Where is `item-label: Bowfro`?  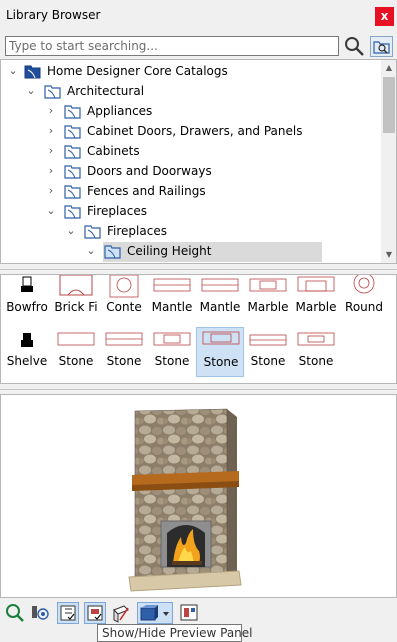
item-label: Bowfro is located at coordinates (27, 307).